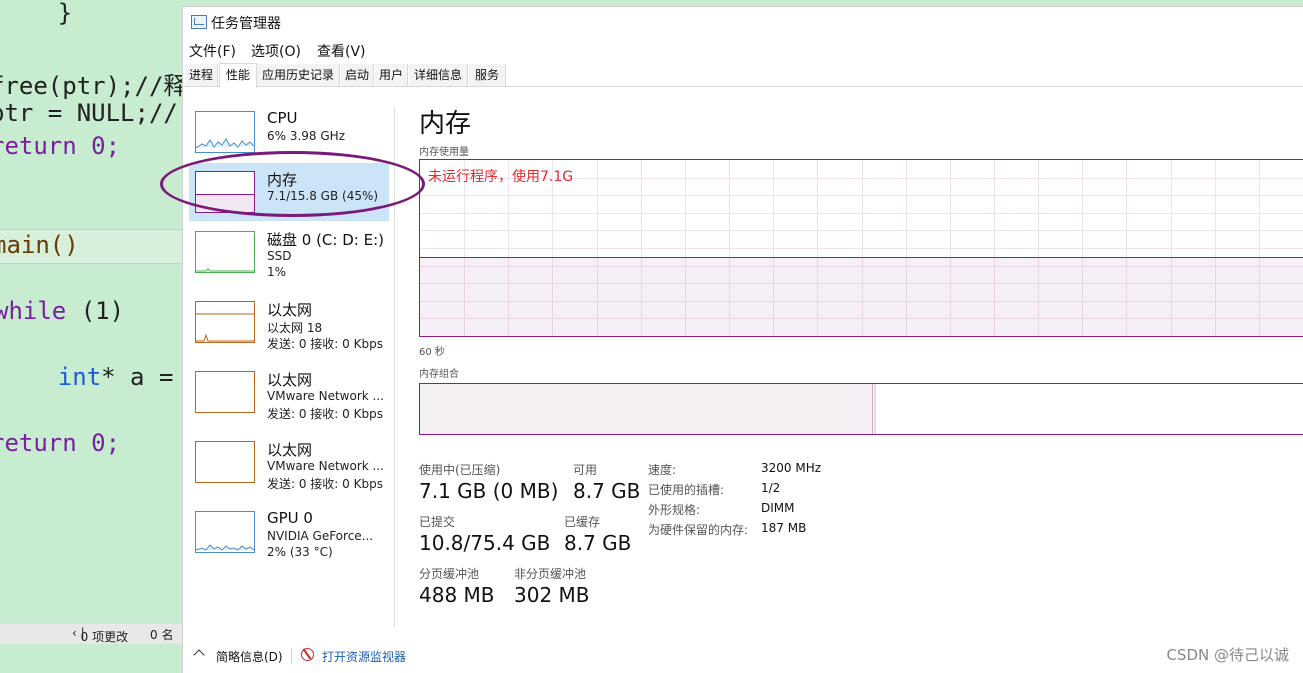  What do you see at coordinates (449, 574) in the screenshot?
I see `paged-pool-label: 分页缓冲池` at bounding box center [449, 574].